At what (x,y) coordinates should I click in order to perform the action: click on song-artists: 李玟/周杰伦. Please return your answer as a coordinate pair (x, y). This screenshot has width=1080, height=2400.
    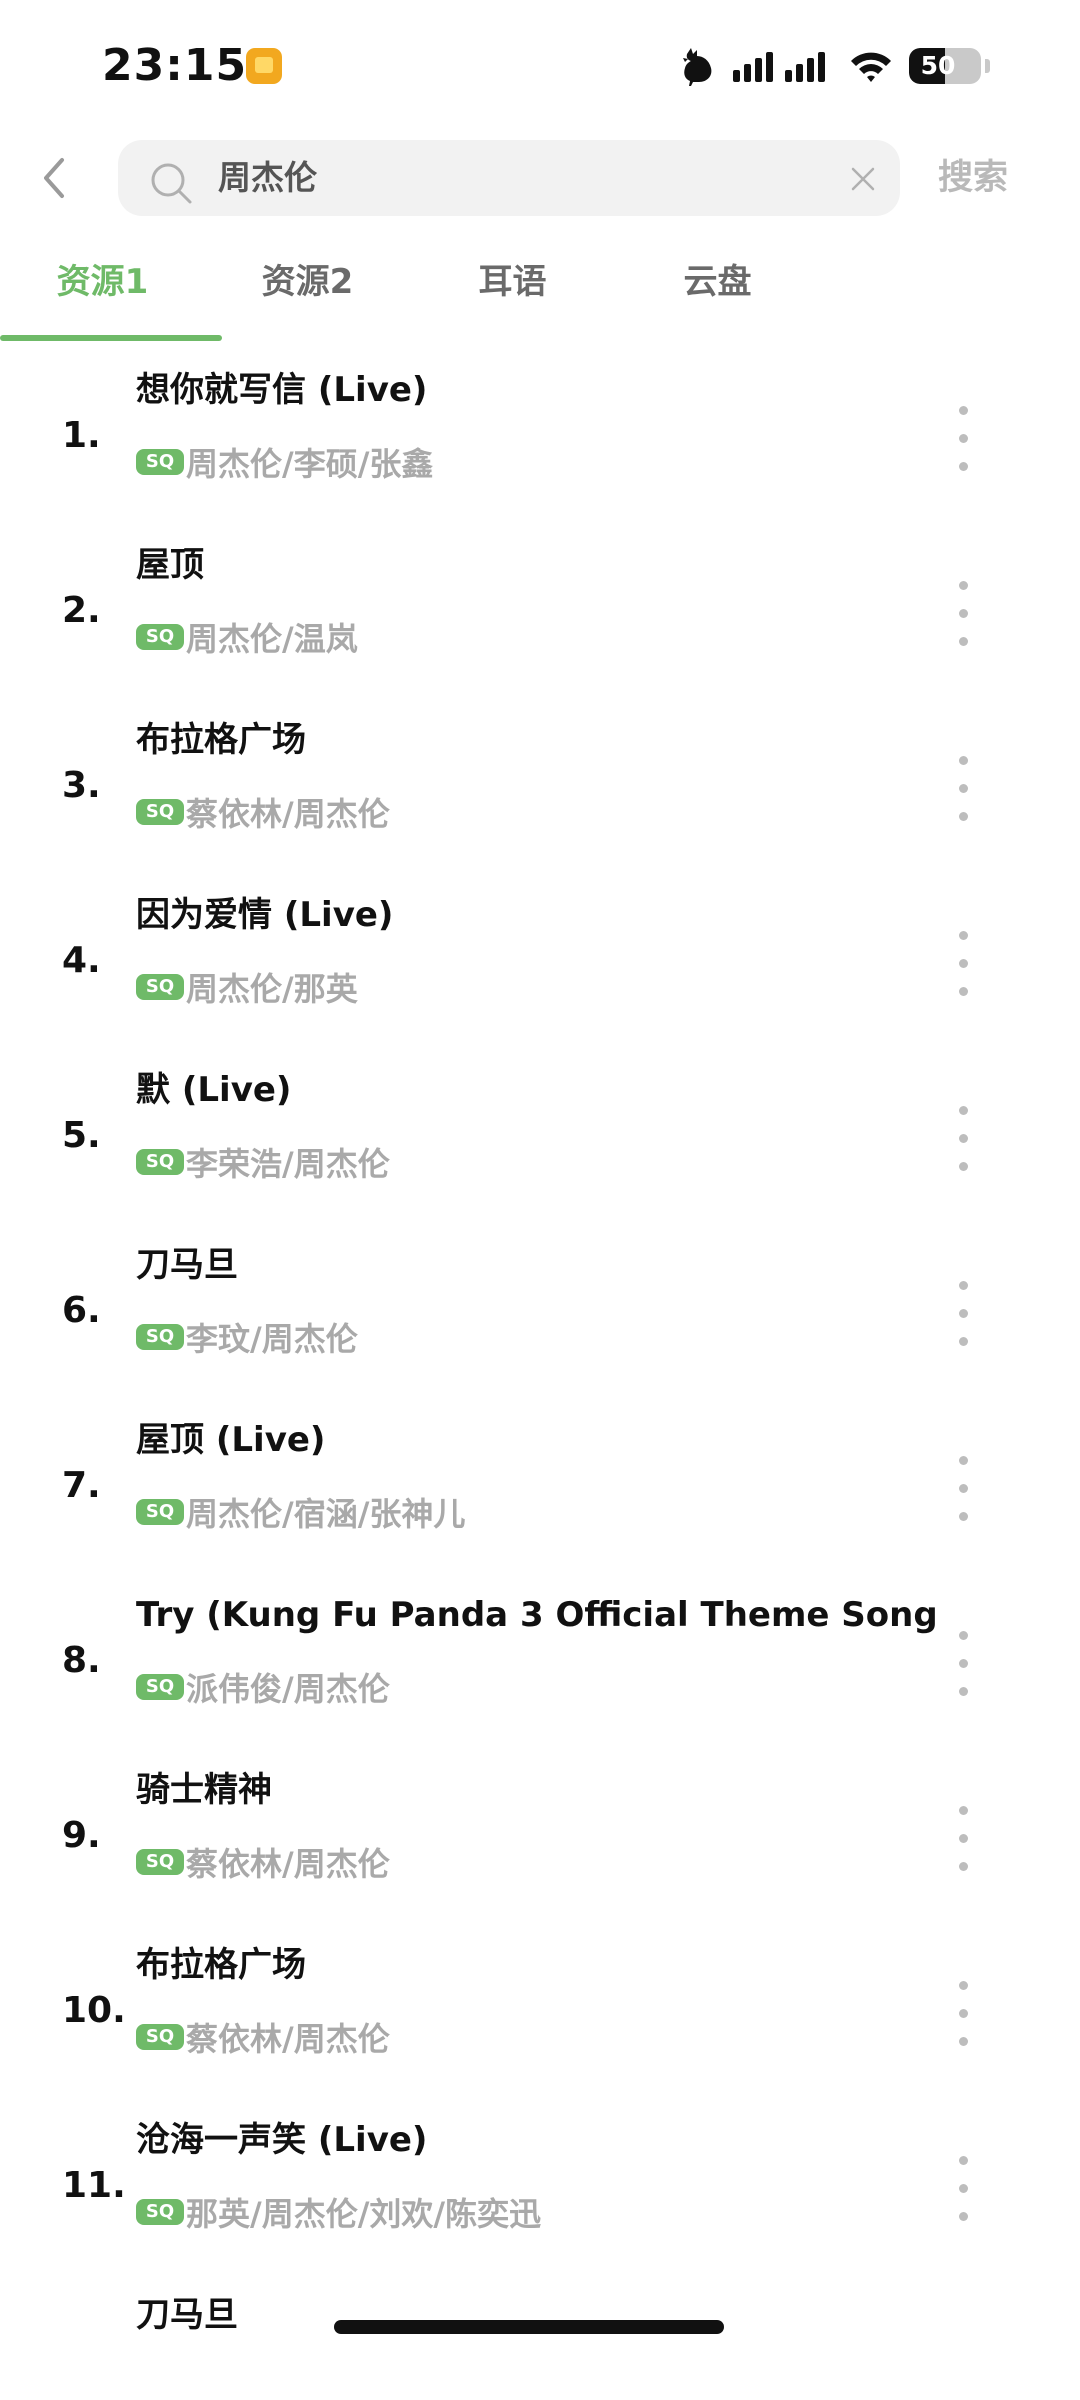
    Looking at the image, I should click on (272, 1339).